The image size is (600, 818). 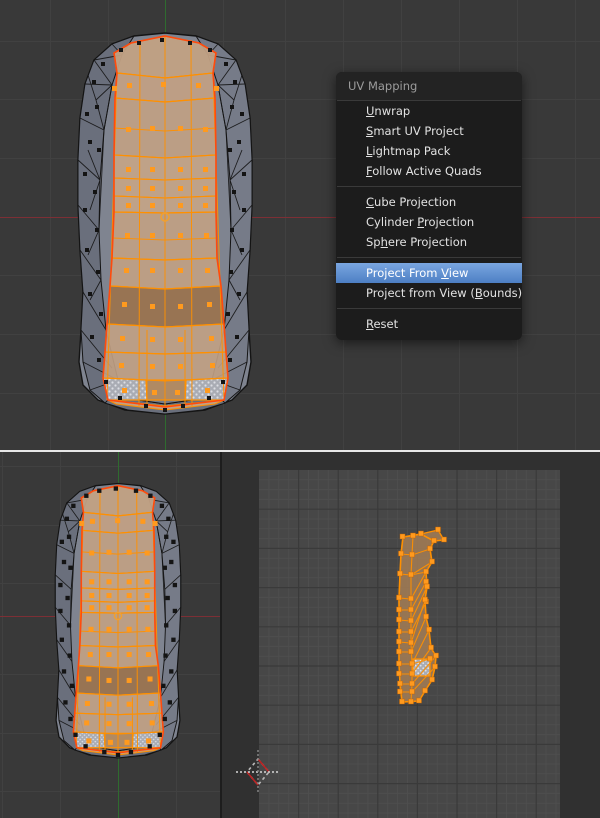 I want to click on menu-item-project-from-view-bounds: Project from View (Bounds), so click(x=429, y=293).